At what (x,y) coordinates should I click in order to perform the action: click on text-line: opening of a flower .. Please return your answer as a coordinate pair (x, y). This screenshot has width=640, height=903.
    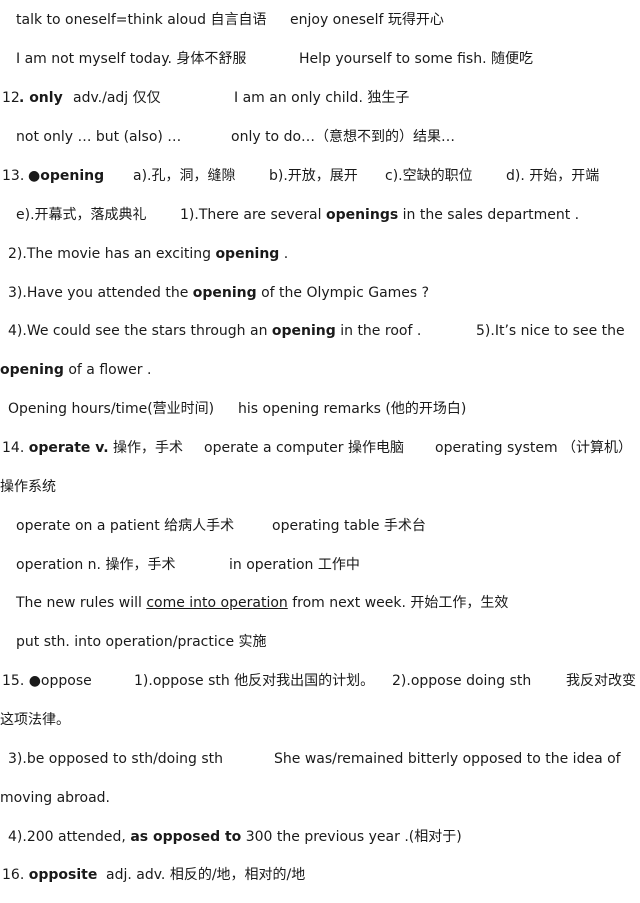
    Looking at the image, I should click on (320, 370).